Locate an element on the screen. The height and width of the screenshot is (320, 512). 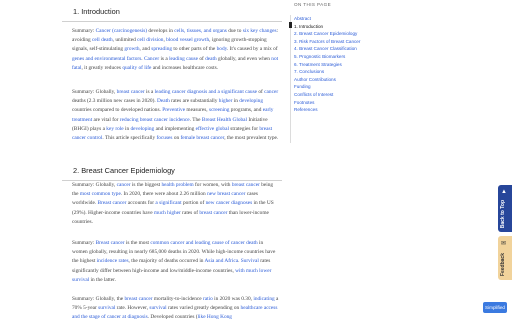
toc-item: Footnotes is located at coordinates (327, 103).